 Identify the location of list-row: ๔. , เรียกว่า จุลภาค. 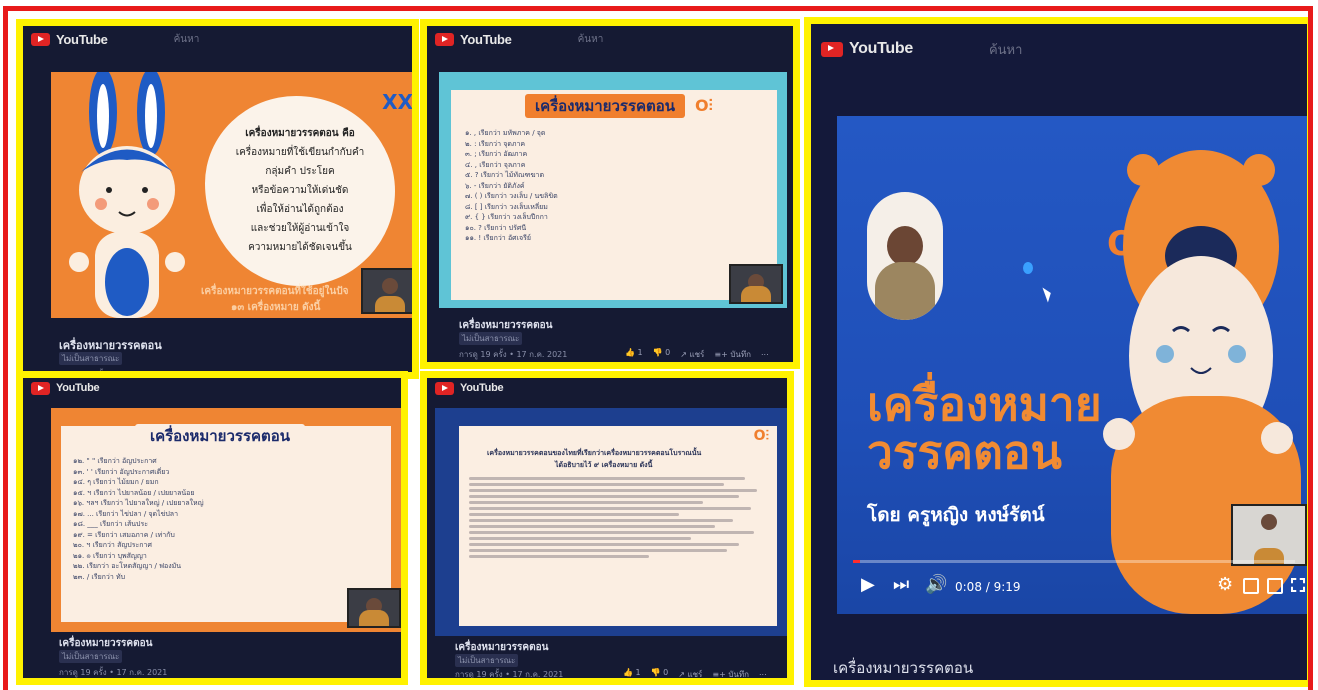
(495, 164).